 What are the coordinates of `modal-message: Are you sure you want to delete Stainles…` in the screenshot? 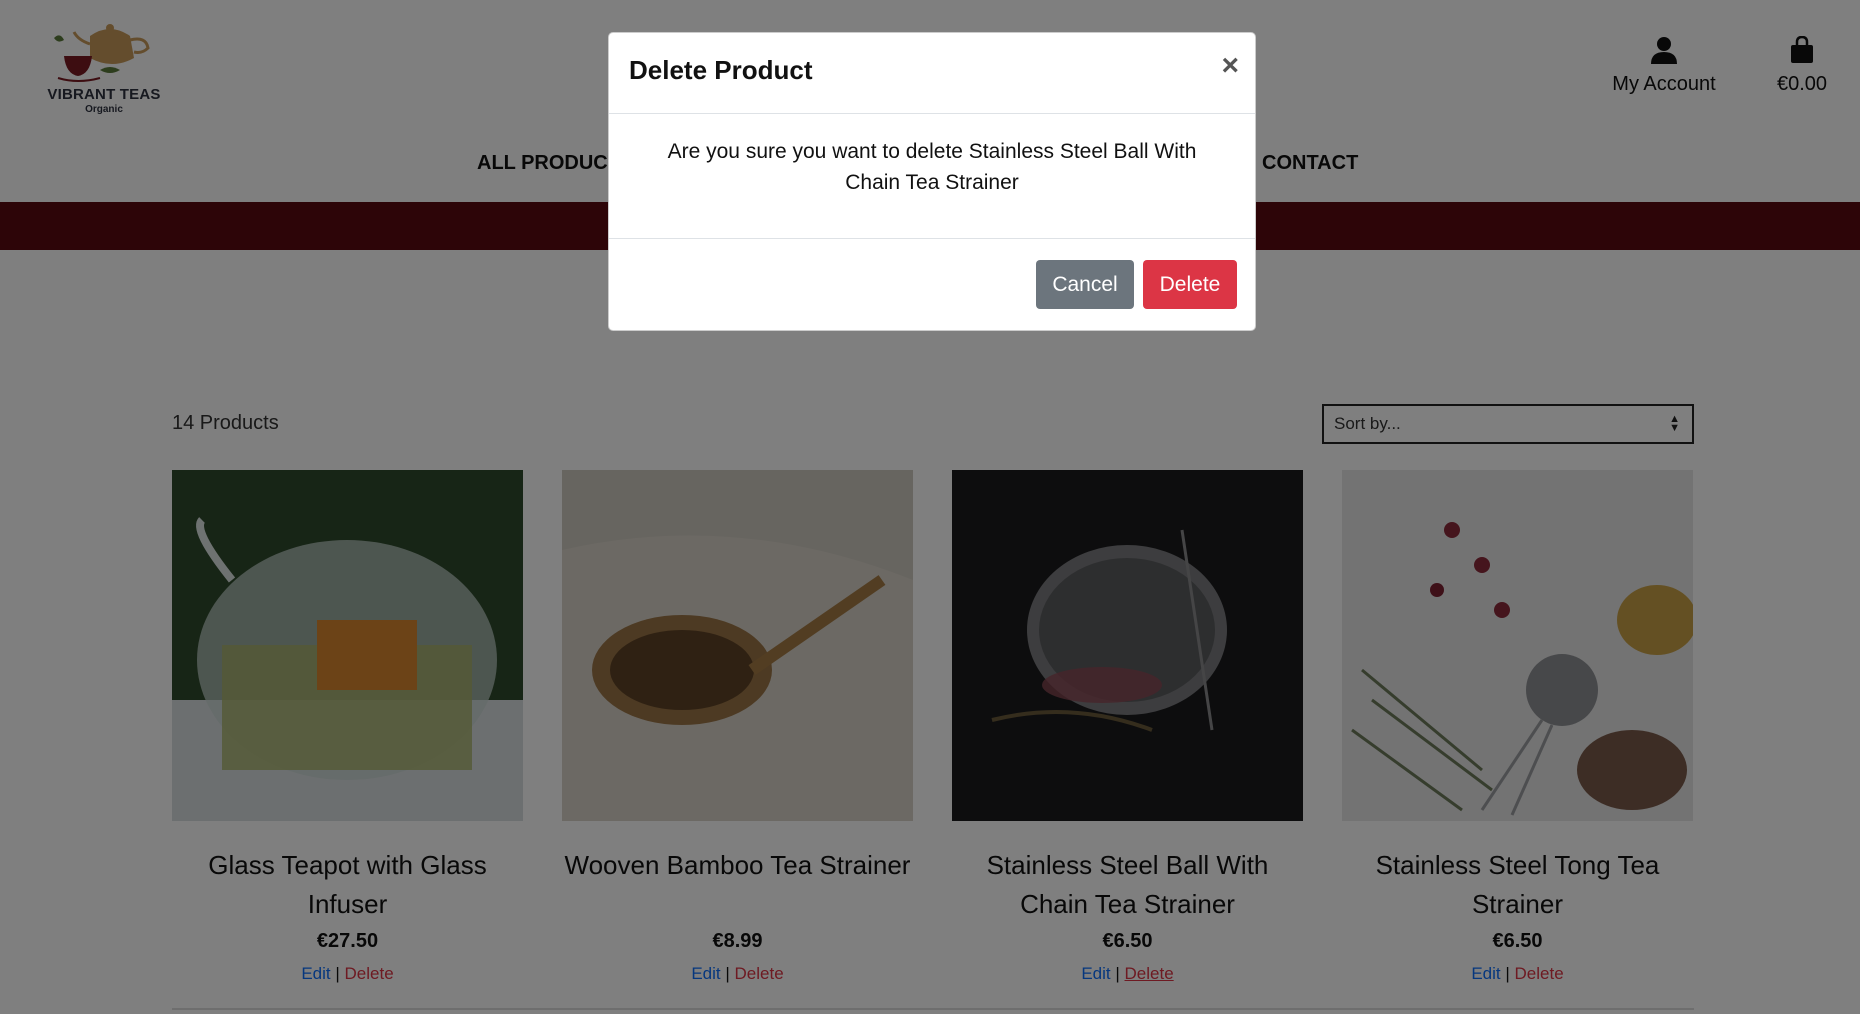 It's located at (932, 176).